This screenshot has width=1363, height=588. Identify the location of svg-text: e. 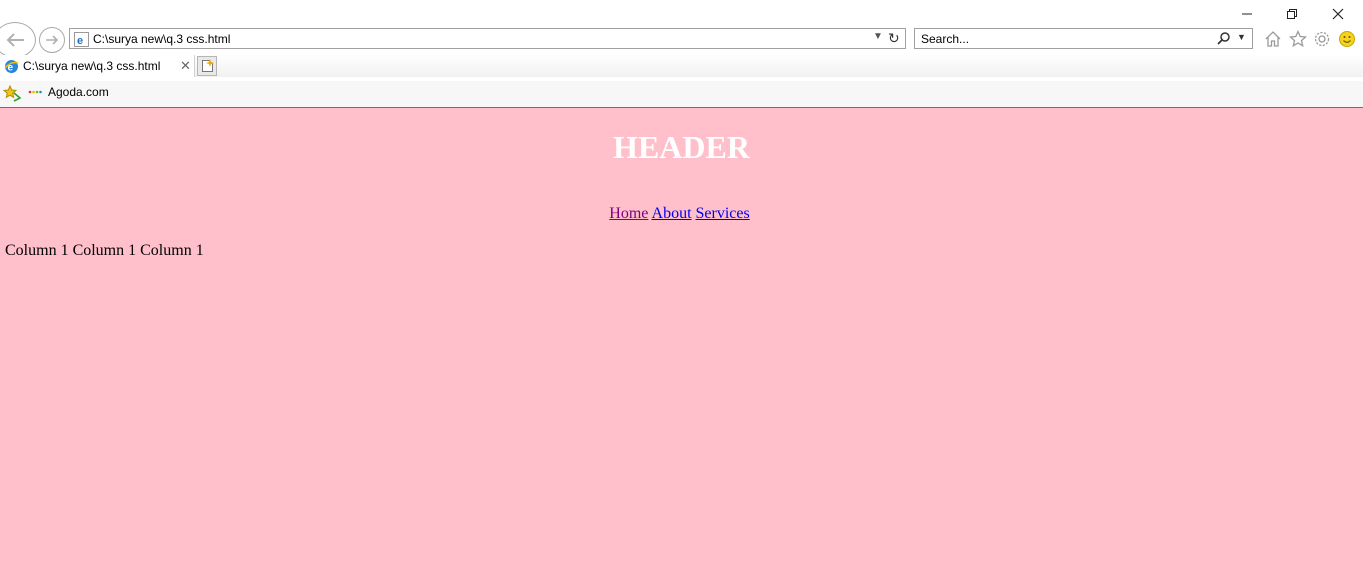
(80, 41).